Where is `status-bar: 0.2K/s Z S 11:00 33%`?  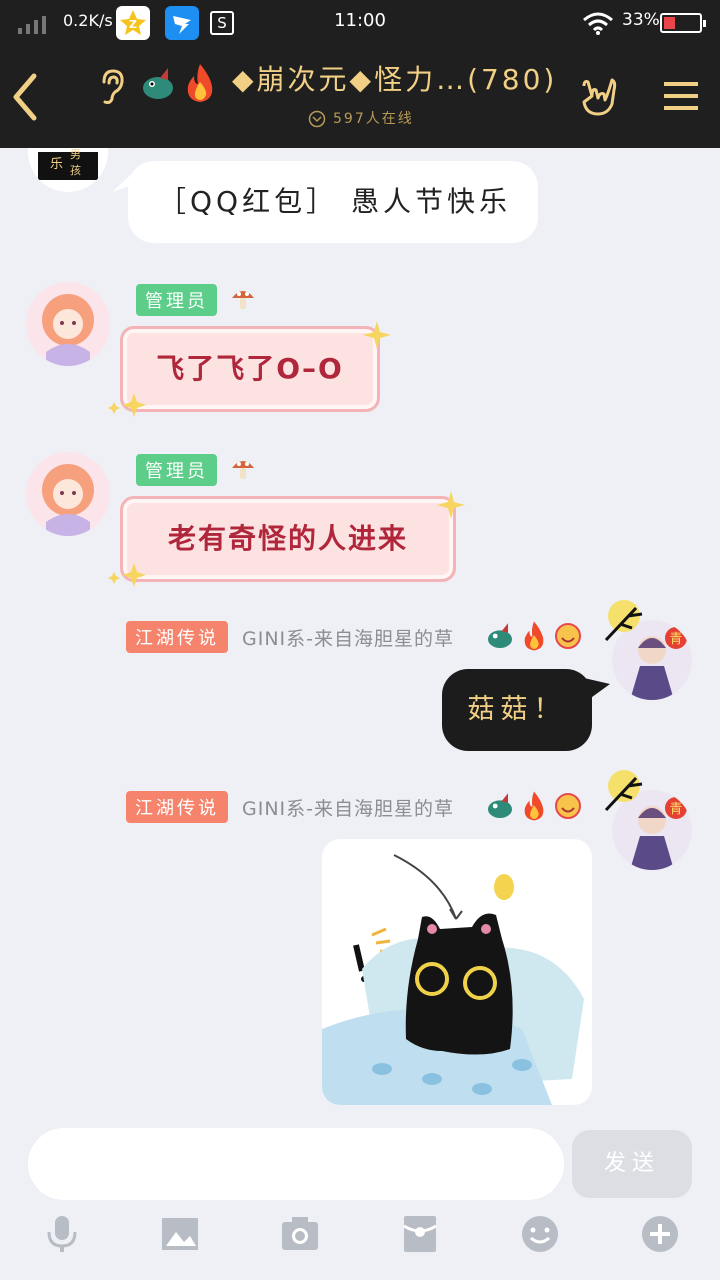 status-bar: 0.2K/s Z S 11:00 33% is located at coordinates (360, 23).